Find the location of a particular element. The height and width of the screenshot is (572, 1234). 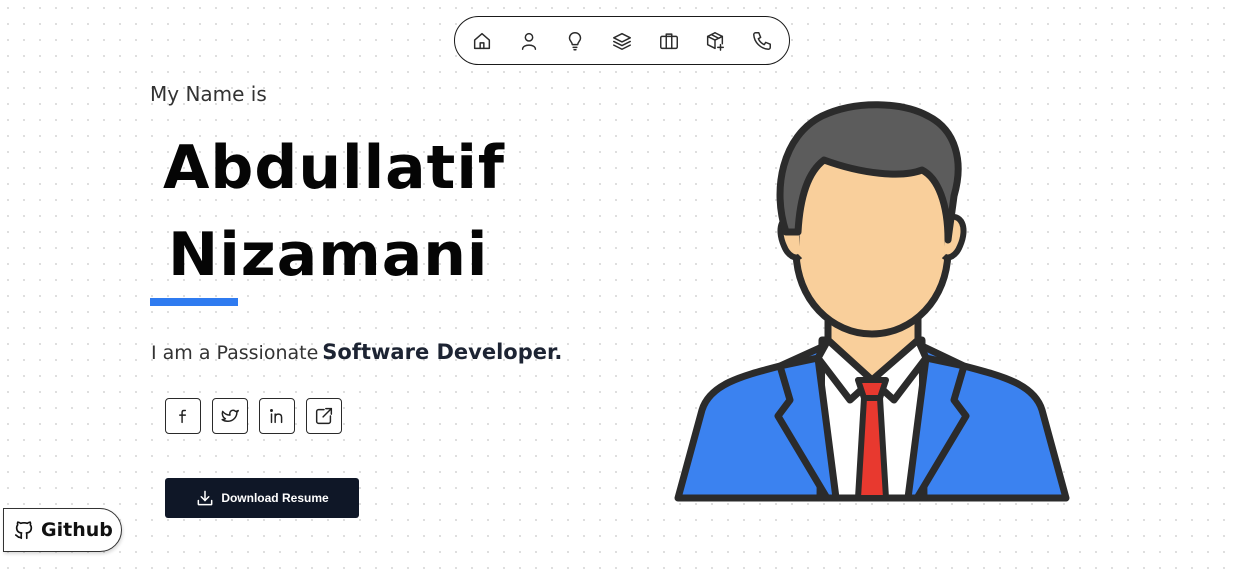

external-link-icon is located at coordinates (324, 416).